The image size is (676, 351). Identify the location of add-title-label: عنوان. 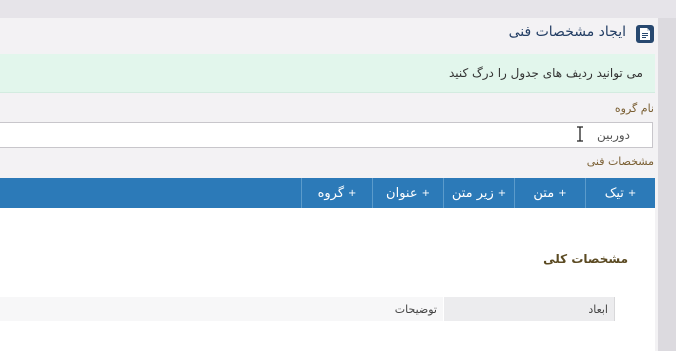
(402, 193).